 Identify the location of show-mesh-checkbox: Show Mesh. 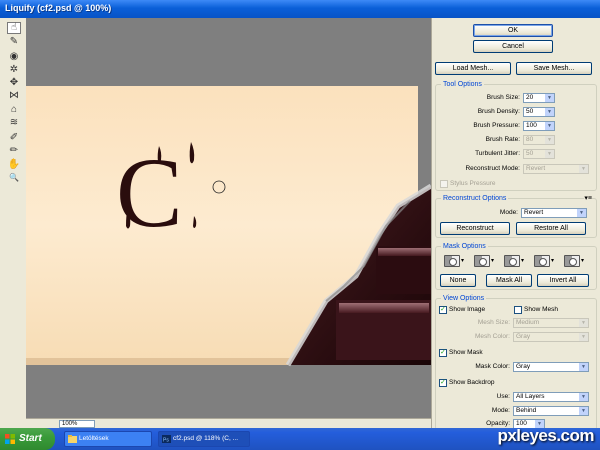
(536, 309).